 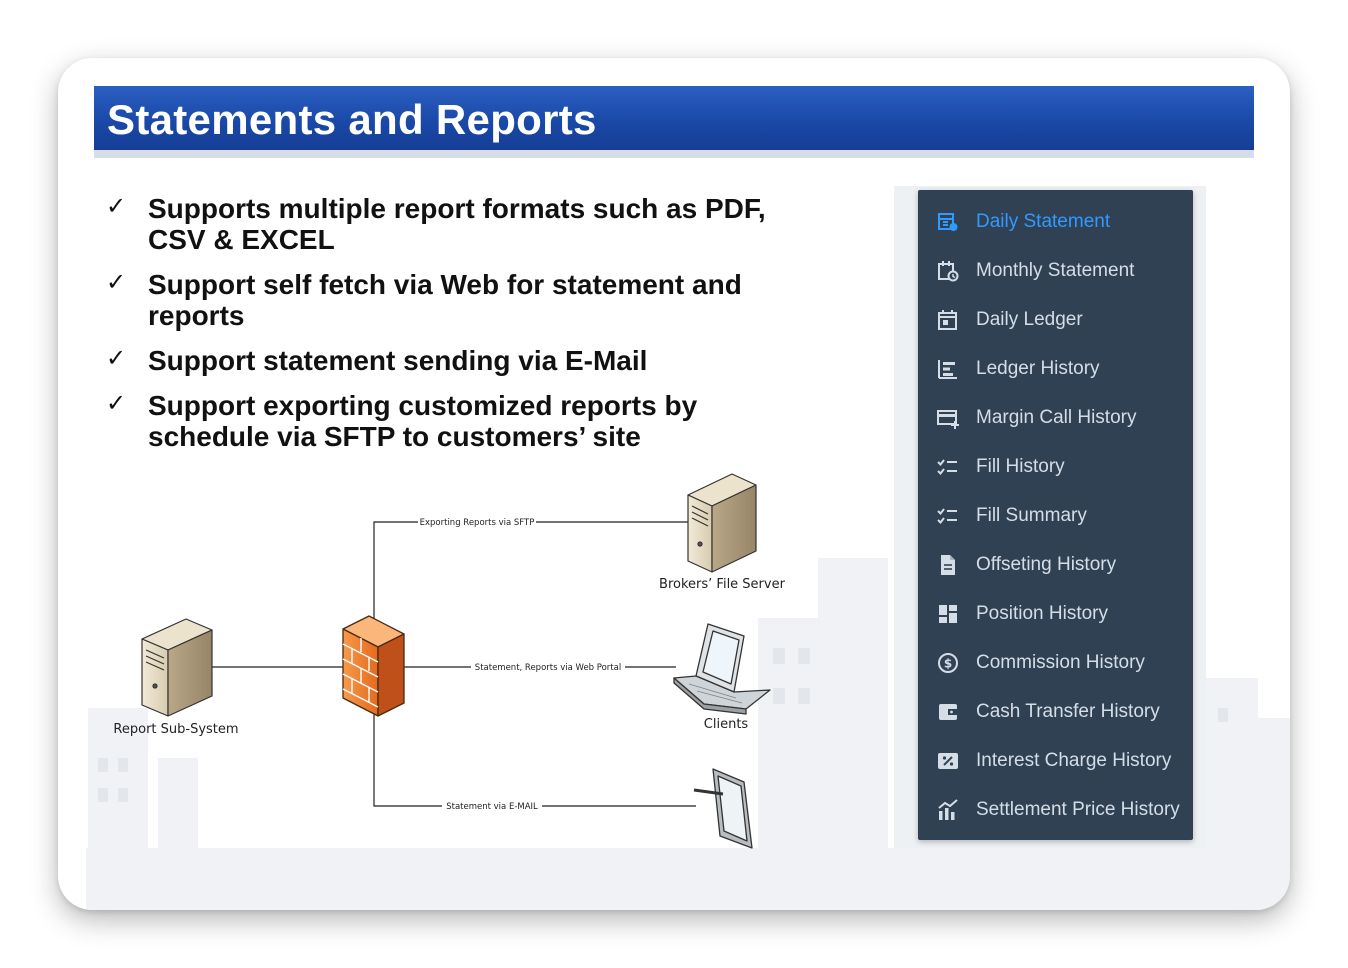 I want to click on edge-label-web-group: Statement, Reports via Web Portal, so click(x=548, y=667).